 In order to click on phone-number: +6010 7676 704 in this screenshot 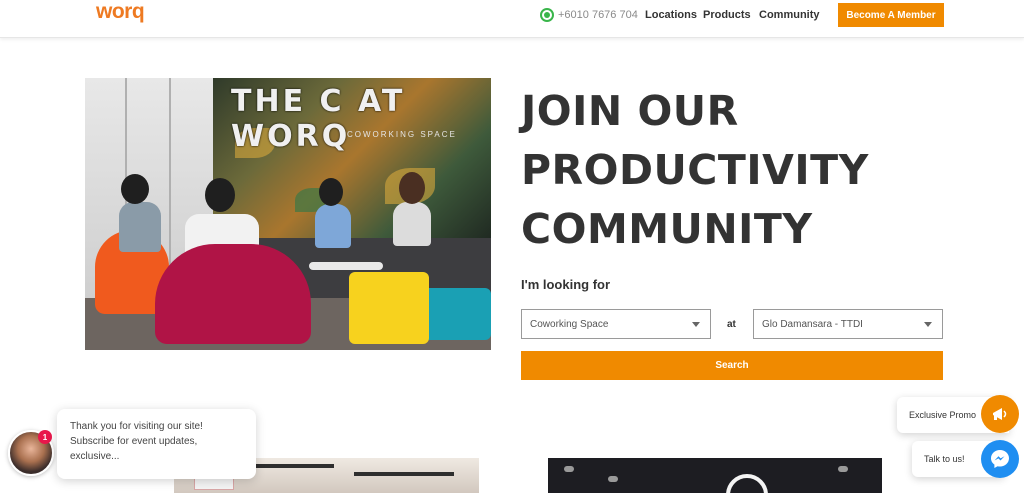, I will do `click(598, 15)`.